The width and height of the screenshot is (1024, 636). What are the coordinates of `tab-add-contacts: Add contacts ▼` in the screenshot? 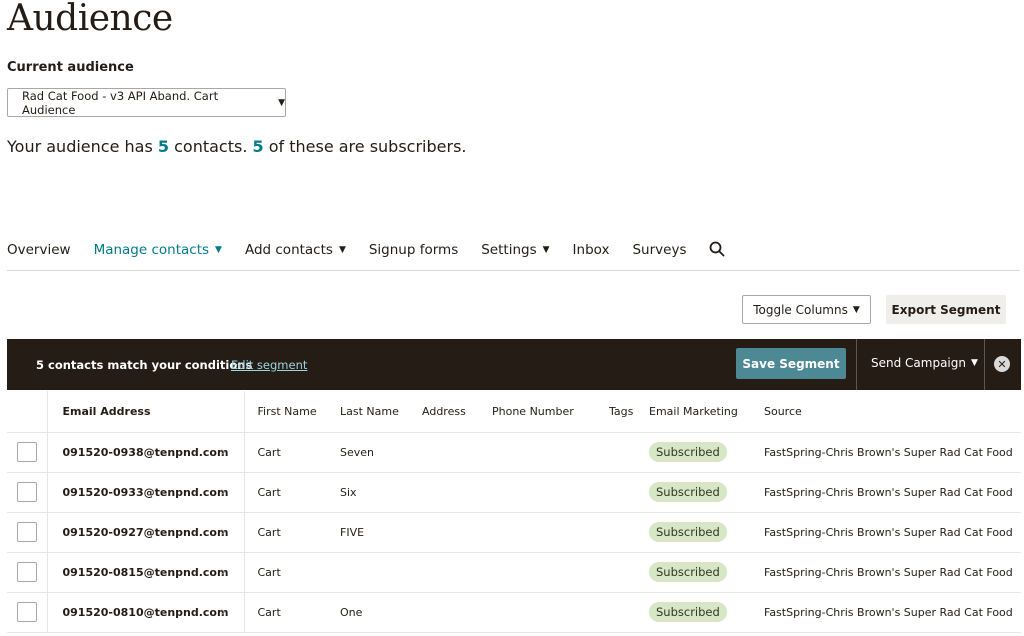 It's located at (295, 250).